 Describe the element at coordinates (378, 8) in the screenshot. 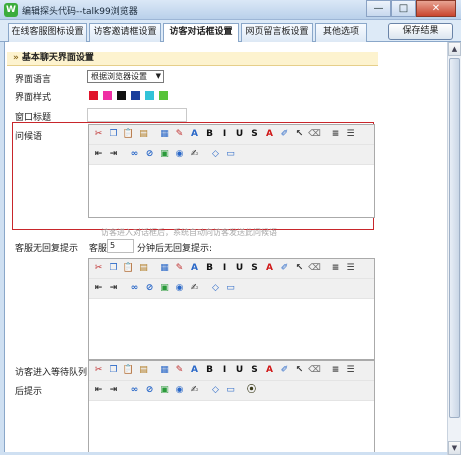

I see `minimize-button: —` at that location.